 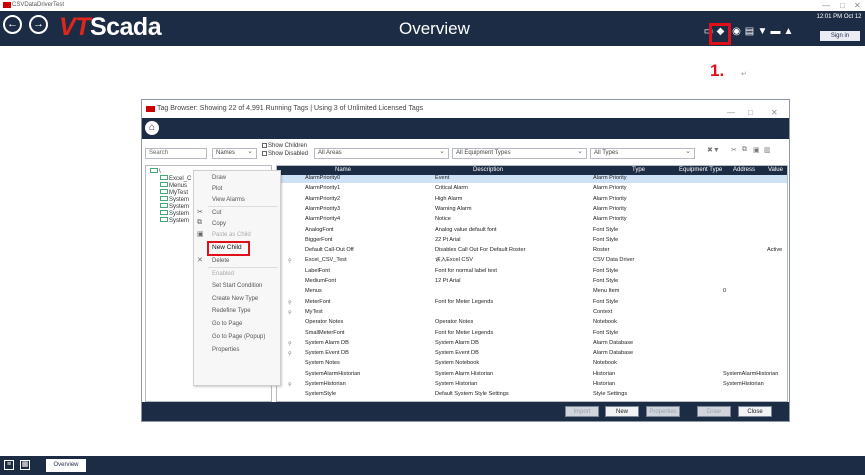 What do you see at coordinates (532, 364) in the screenshot?
I see `table-row: System Notes System Notebook Notebook` at bounding box center [532, 364].